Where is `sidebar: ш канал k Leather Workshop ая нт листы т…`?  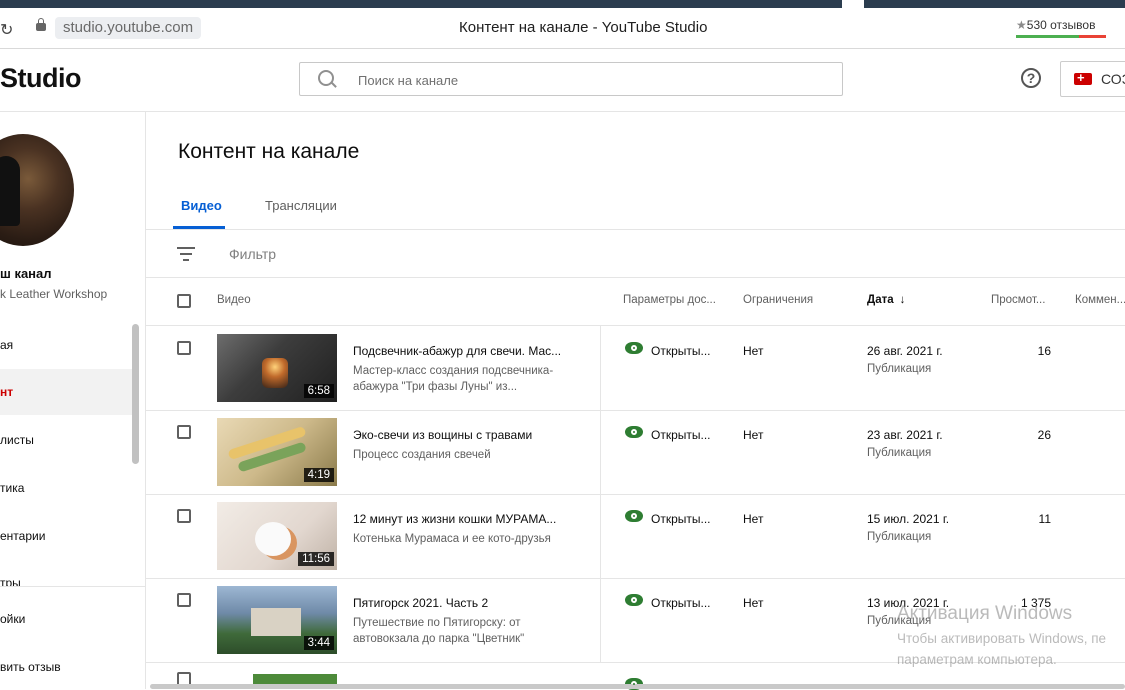
sidebar: ш канал k Leather Workshop ая нт листы т… is located at coordinates (73, 400).